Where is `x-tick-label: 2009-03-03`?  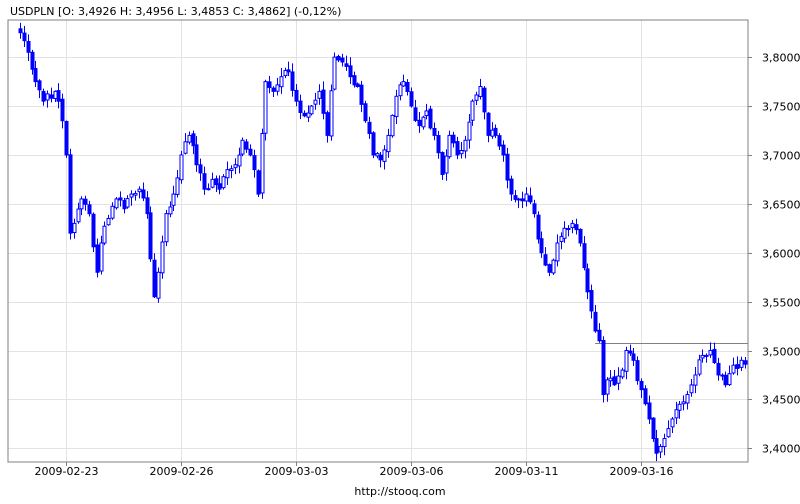 x-tick-label: 2009-03-03 is located at coordinates (297, 471).